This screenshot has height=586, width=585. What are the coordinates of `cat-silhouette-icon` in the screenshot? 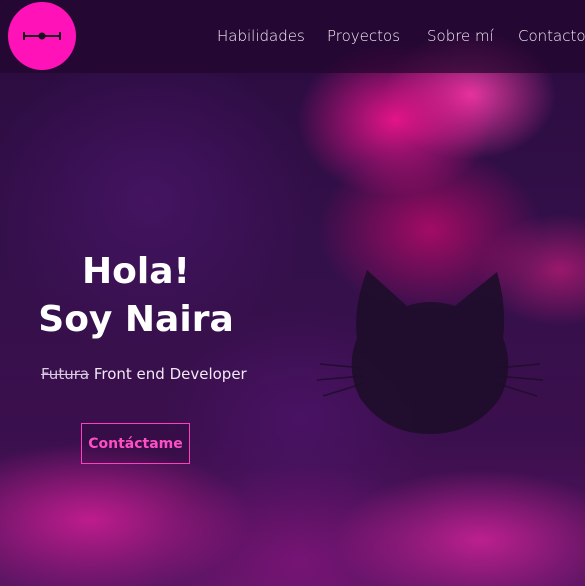 It's located at (430, 352).